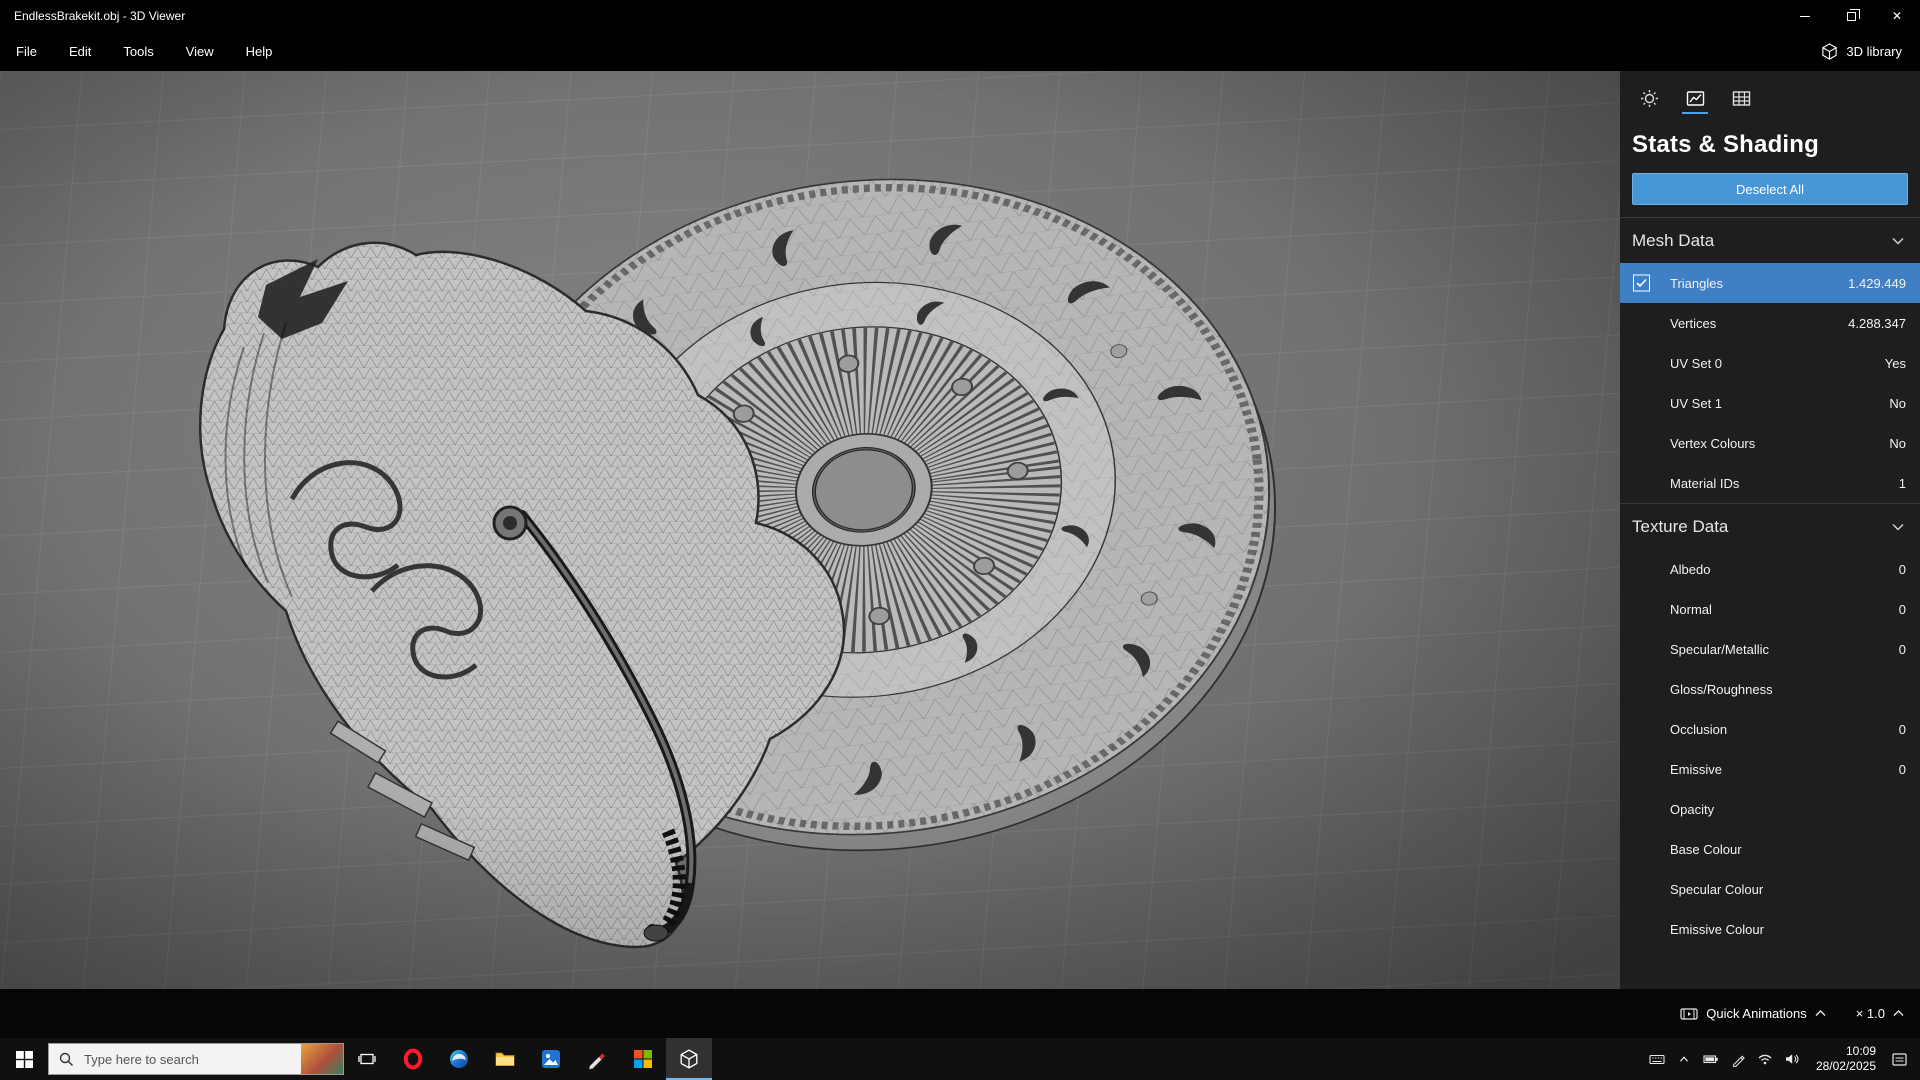 The image size is (1920, 1080). I want to click on volume-icon, so click(1792, 1059).